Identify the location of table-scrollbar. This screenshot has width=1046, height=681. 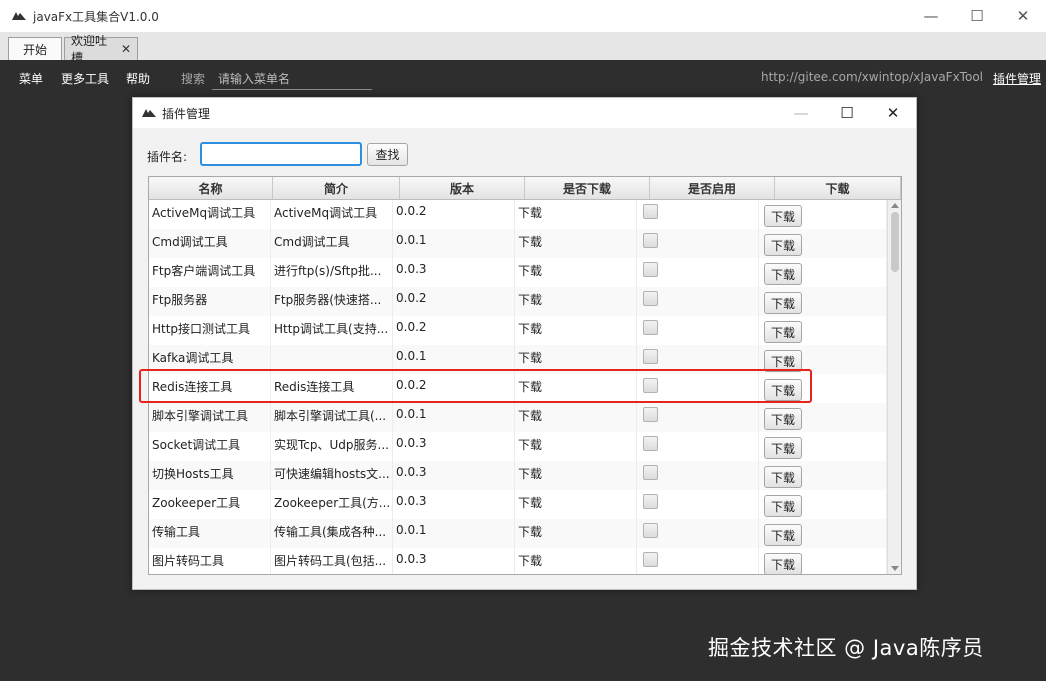
(894, 387).